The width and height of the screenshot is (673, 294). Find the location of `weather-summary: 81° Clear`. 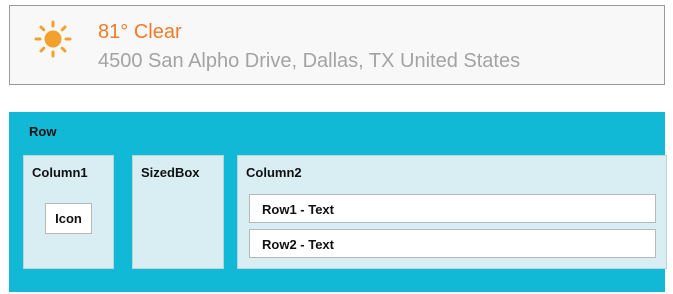

weather-summary: 81° Clear is located at coordinates (140, 32).